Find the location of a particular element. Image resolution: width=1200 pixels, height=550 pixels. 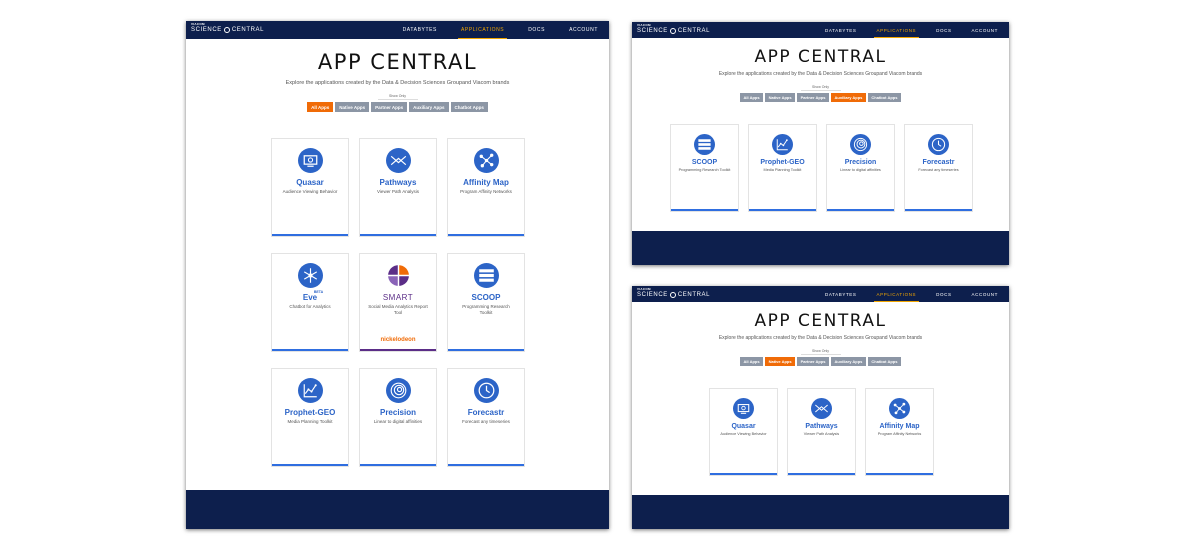

app-name: Affinity Map is located at coordinates (899, 426).